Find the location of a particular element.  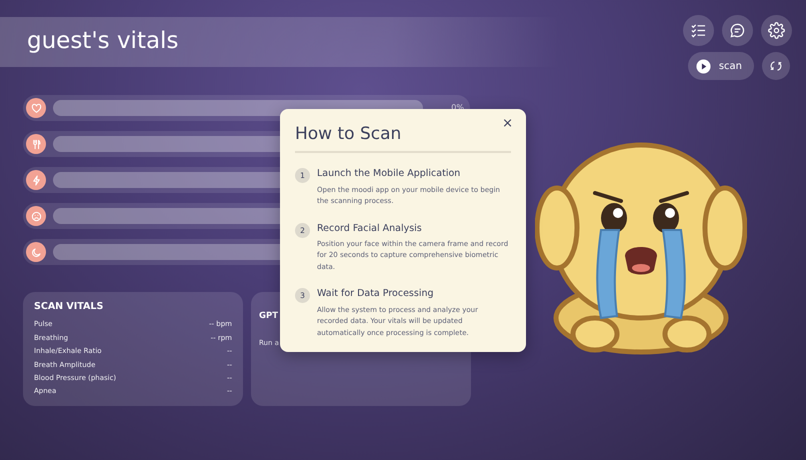

frown-icon is located at coordinates (36, 216).